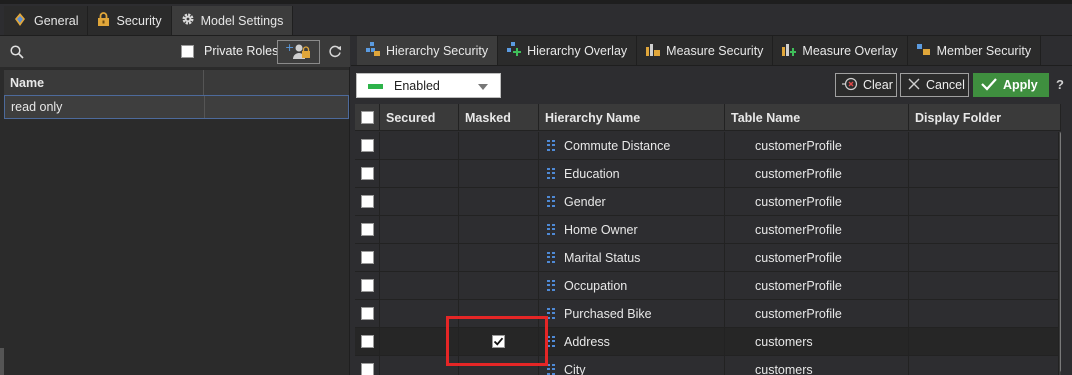  I want to click on hierarchy-name-cell: Education, so click(632, 173).